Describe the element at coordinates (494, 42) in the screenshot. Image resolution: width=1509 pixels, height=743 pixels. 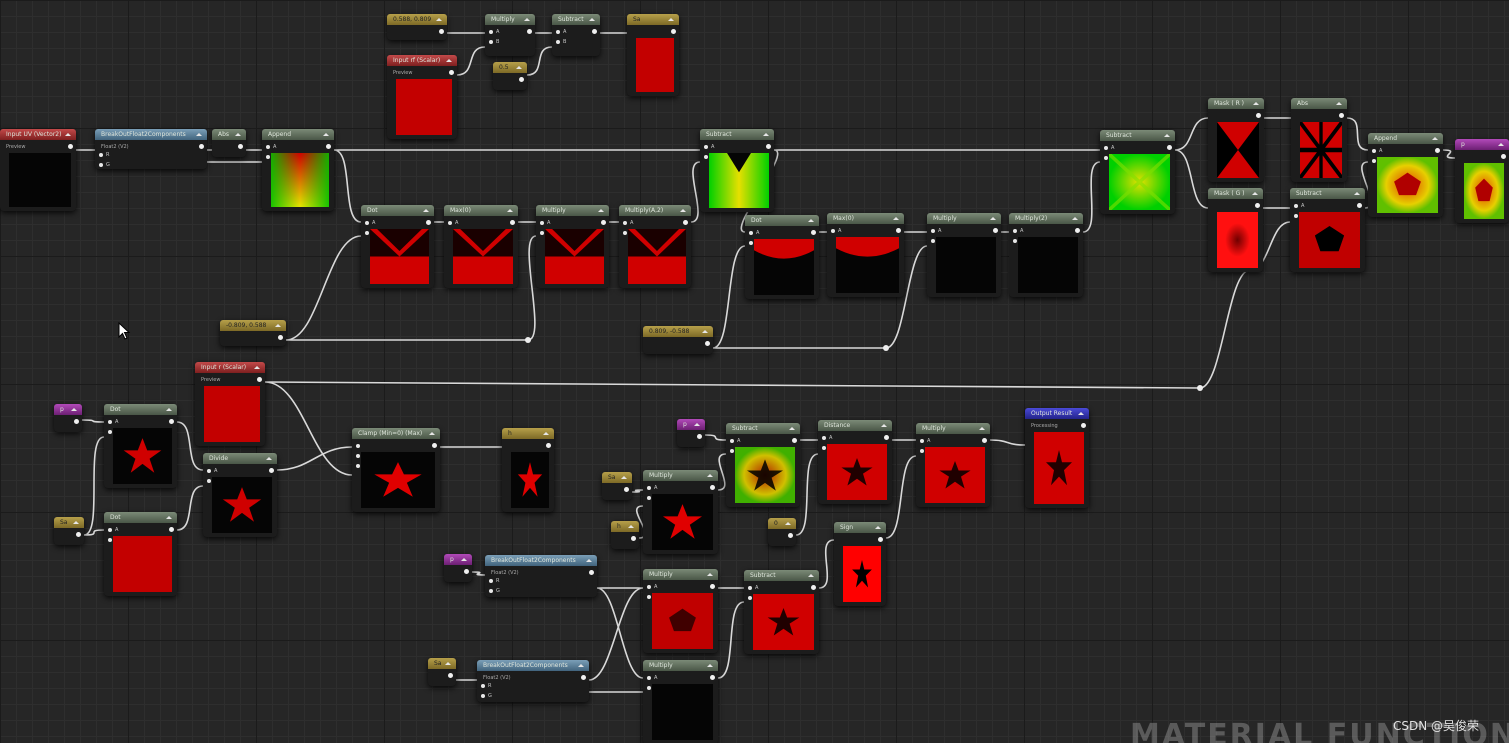
I see `input-pin: B` at that location.